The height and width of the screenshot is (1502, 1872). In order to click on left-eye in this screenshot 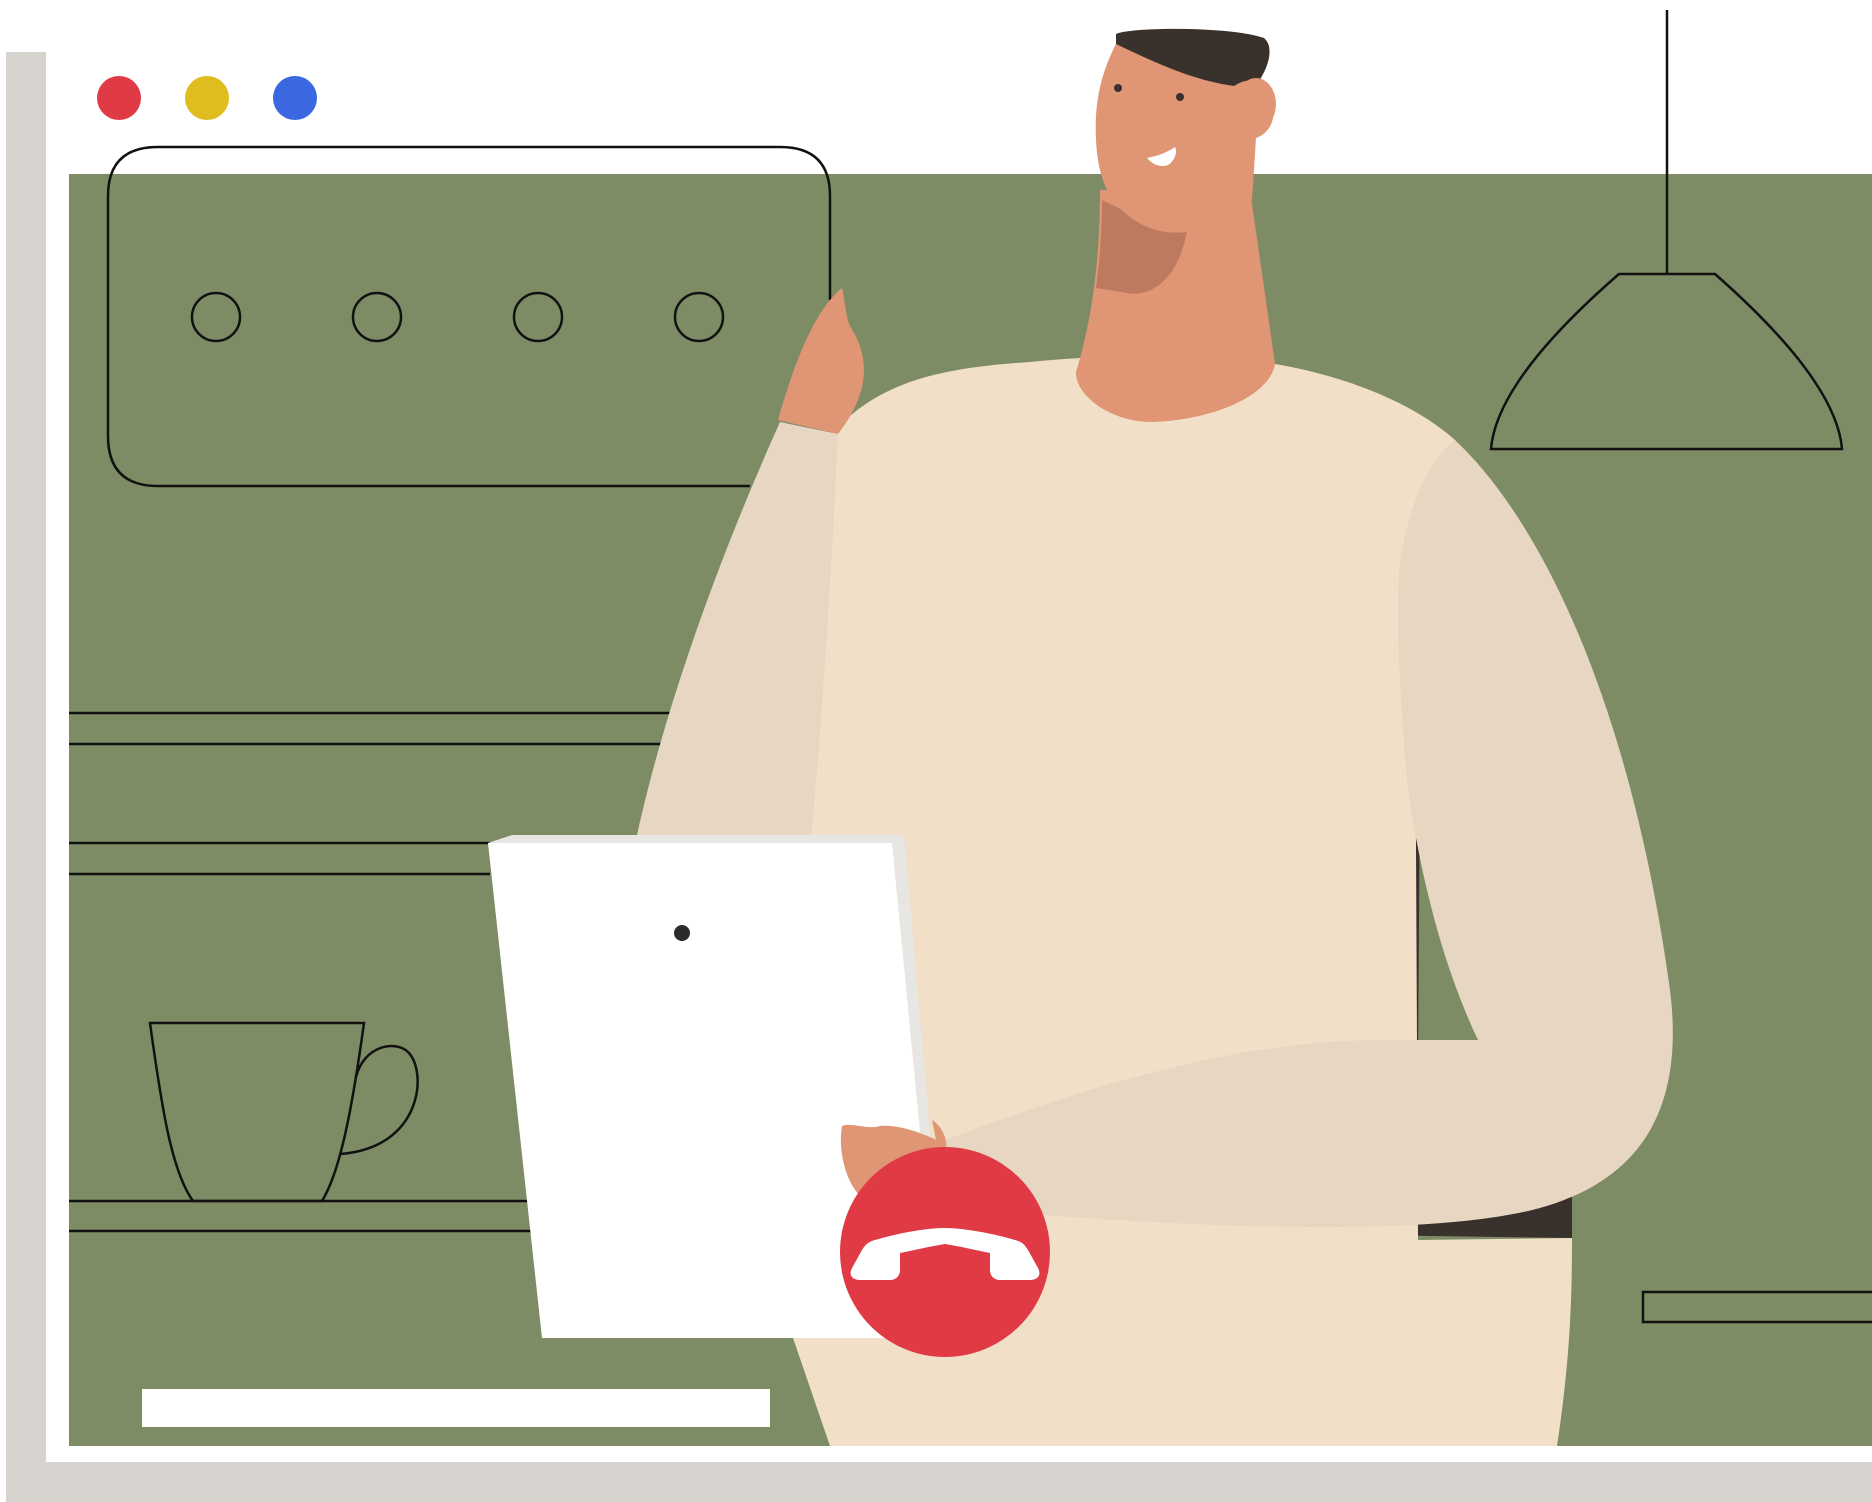, I will do `click(1118, 88)`.